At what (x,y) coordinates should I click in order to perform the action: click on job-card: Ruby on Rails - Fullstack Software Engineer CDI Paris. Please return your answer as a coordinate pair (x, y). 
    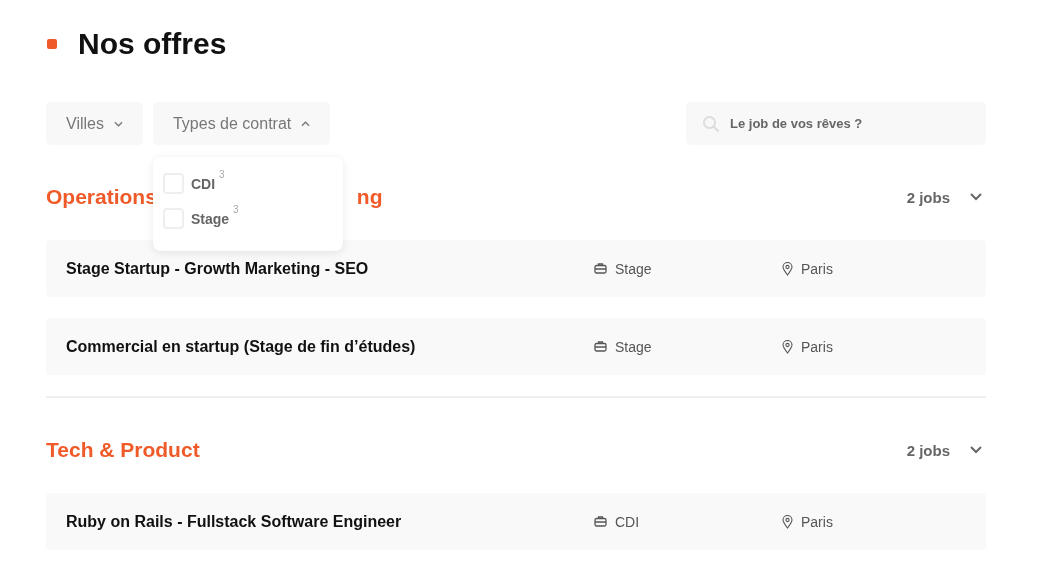
    Looking at the image, I should click on (516, 521).